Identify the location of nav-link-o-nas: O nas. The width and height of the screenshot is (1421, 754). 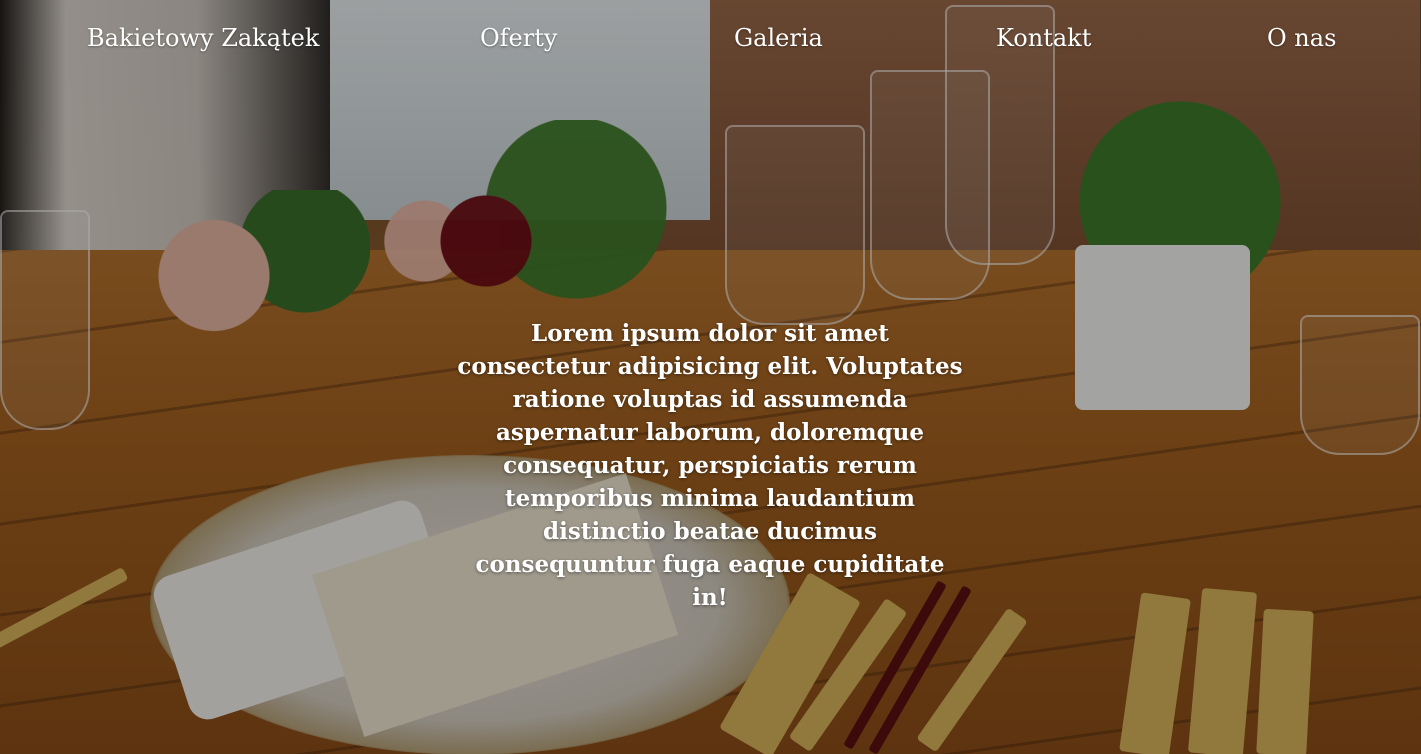
(1301, 38).